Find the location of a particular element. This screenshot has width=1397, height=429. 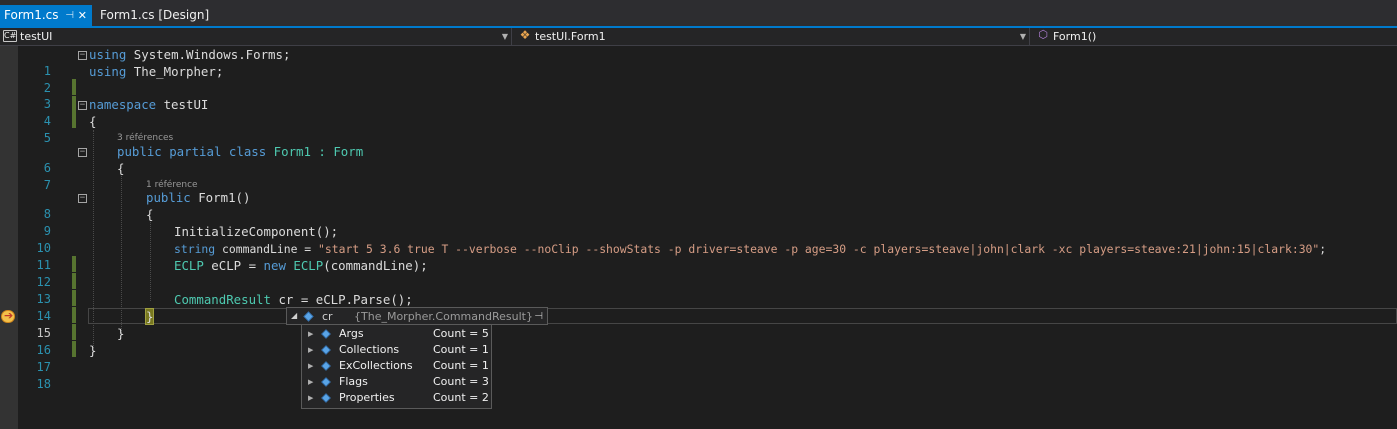

object-icon is located at coordinates (308, 316).